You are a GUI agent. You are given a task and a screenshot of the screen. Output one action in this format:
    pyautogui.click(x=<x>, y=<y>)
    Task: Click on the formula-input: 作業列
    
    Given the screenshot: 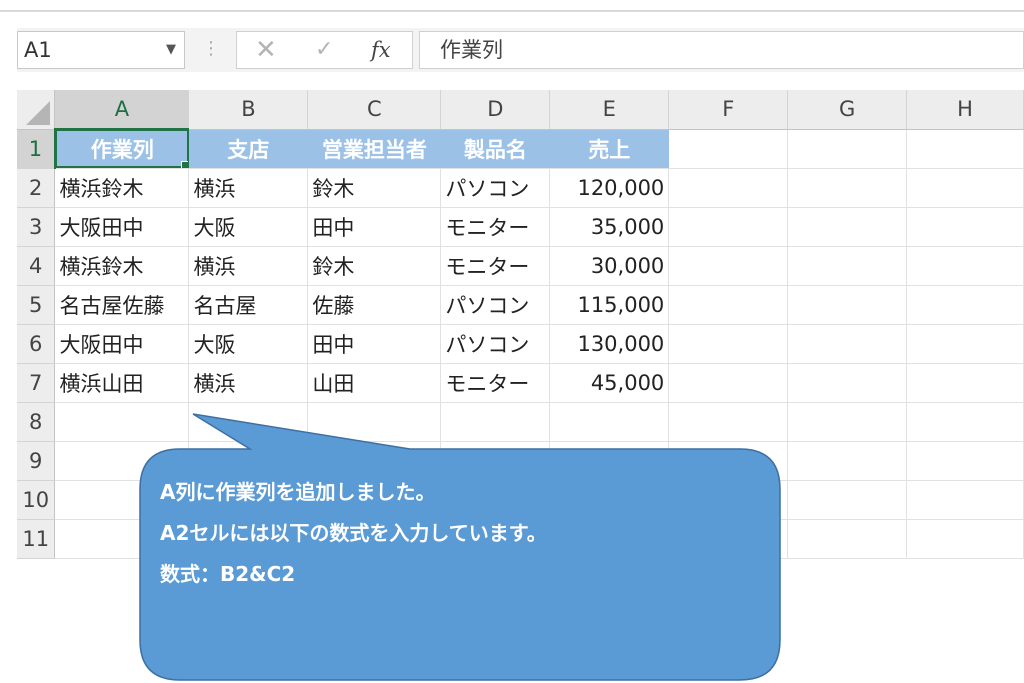 What is the action you would take?
    pyautogui.click(x=721, y=50)
    